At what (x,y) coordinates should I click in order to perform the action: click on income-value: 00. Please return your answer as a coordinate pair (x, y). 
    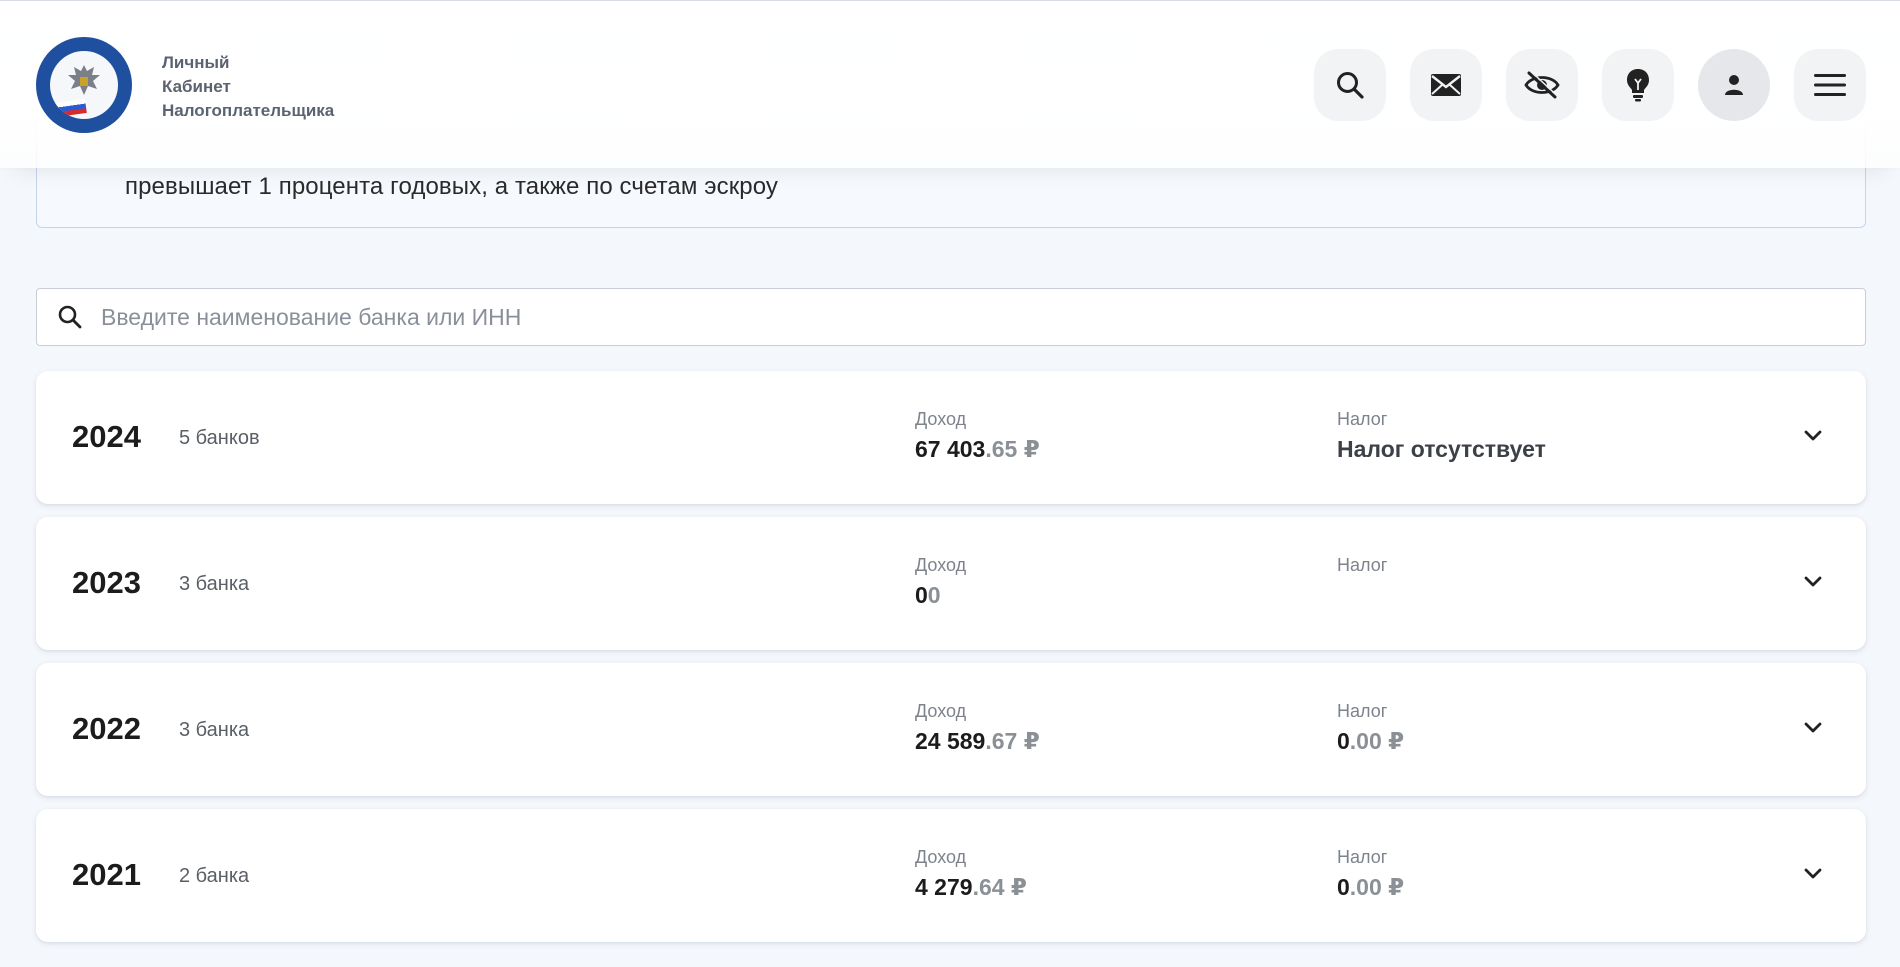
    Looking at the image, I should click on (928, 595).